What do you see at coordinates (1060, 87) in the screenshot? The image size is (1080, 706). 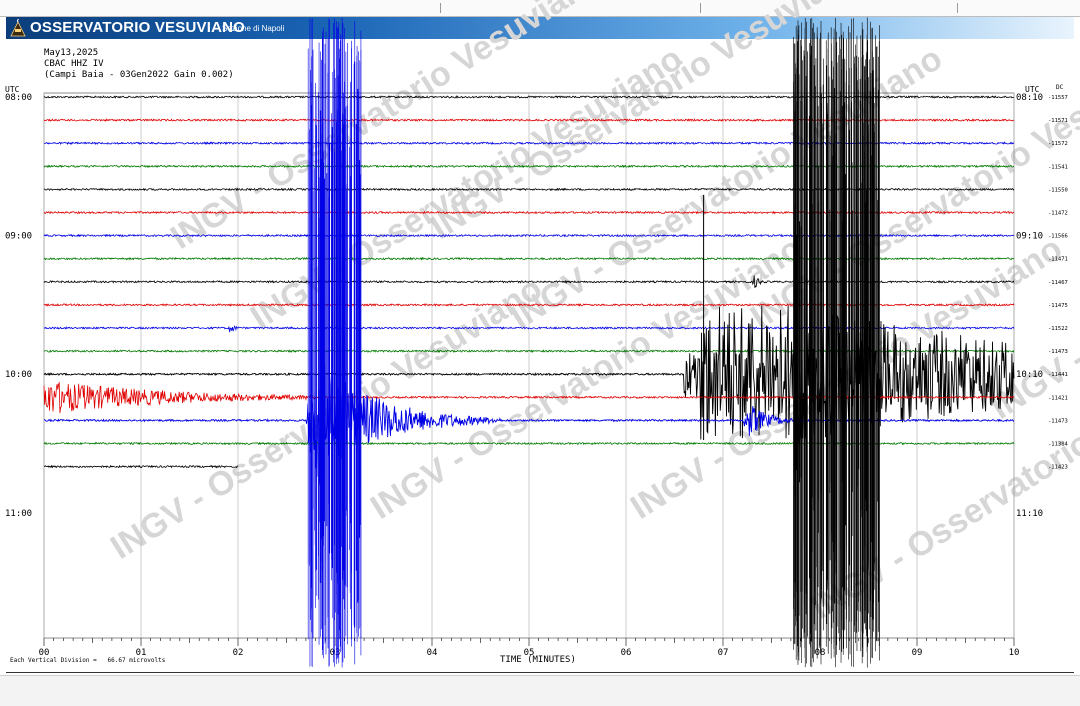 I see `right-dc-label: DC` at bounding box center [1060, 87].